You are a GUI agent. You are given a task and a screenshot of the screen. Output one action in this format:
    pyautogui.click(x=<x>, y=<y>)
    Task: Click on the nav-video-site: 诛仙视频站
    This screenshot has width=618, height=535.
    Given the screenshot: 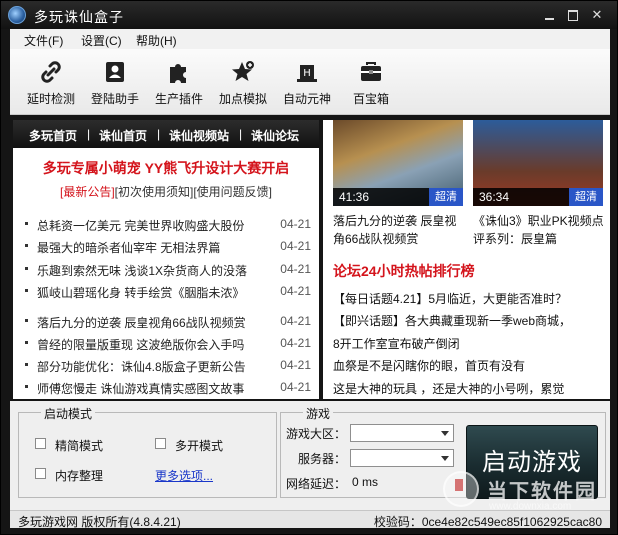 What is the action you would take?
    pyautogui.click(x=199, y=135)
    